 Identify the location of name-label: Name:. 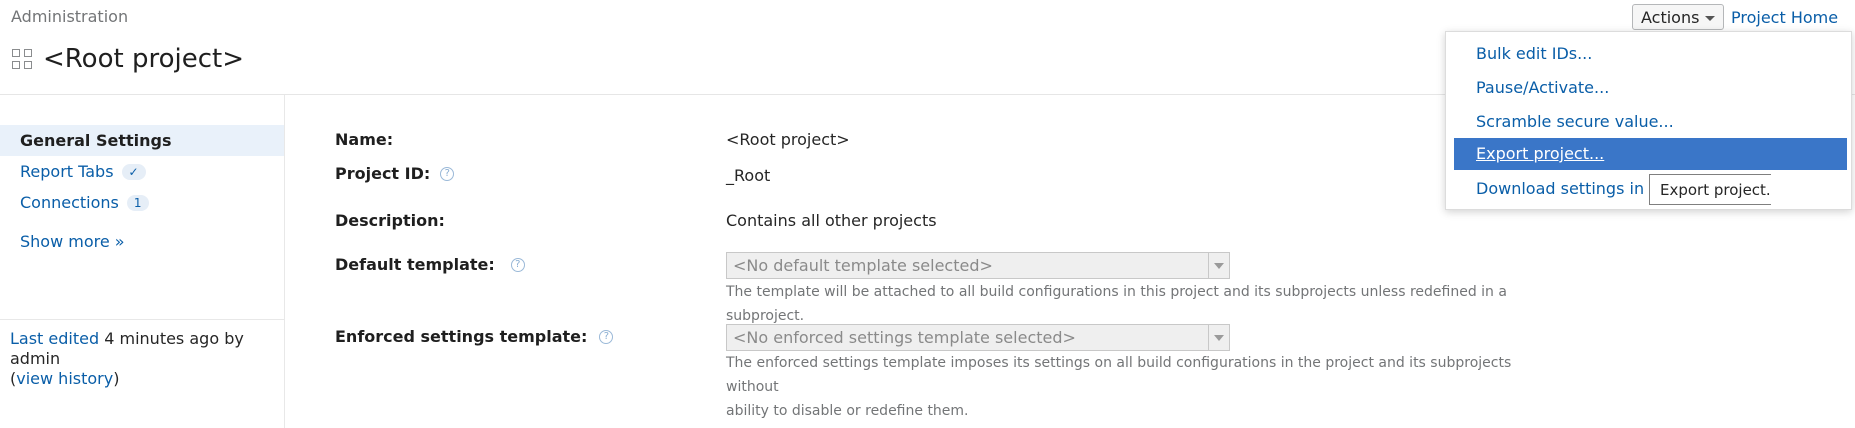
(364, 139).